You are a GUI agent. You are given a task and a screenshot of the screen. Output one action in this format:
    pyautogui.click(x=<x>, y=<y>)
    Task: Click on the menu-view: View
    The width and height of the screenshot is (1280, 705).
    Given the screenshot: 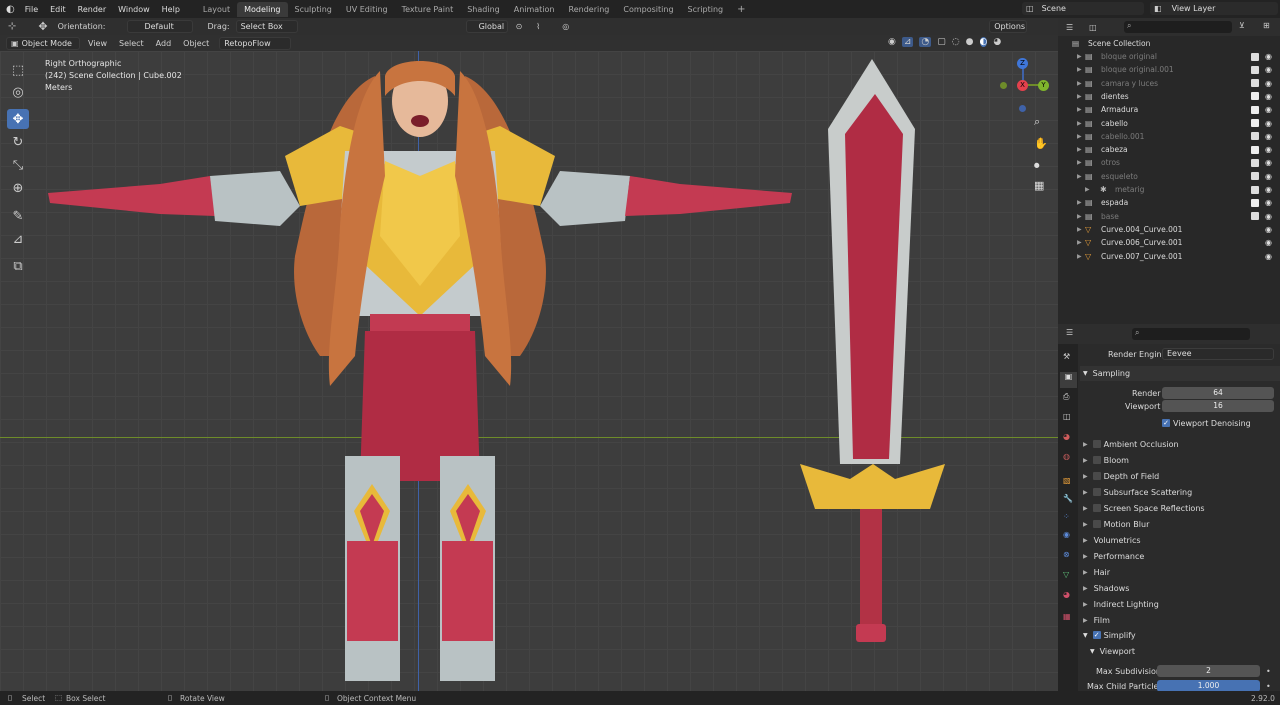 What is the action you would take?
    pyautogui.click(x=97, y=43)
    